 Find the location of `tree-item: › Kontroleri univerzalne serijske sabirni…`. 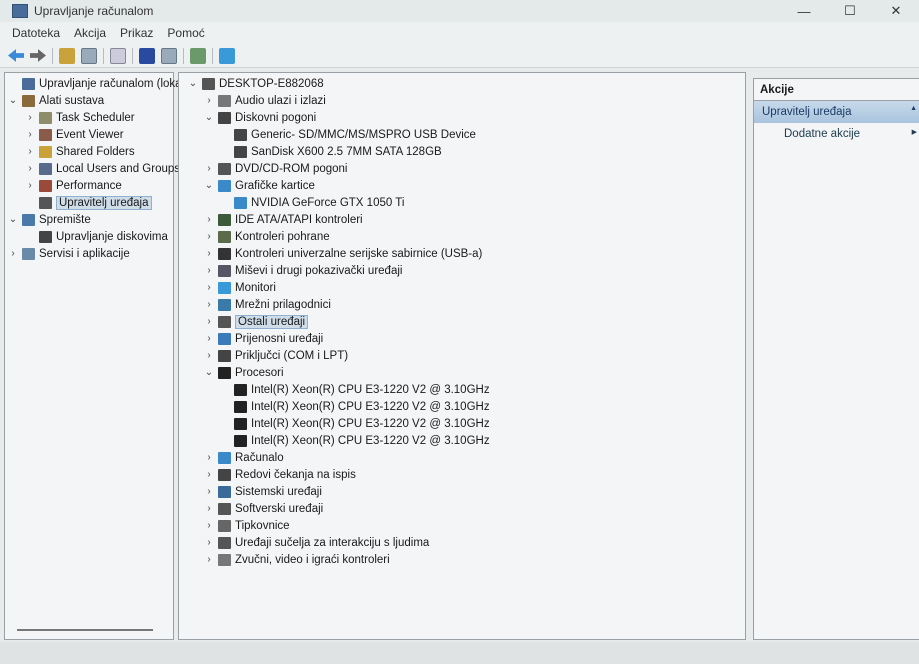

tree-item: › Kontroleri univerzalne serijske sabirni… is located at coordinates (342, 253).